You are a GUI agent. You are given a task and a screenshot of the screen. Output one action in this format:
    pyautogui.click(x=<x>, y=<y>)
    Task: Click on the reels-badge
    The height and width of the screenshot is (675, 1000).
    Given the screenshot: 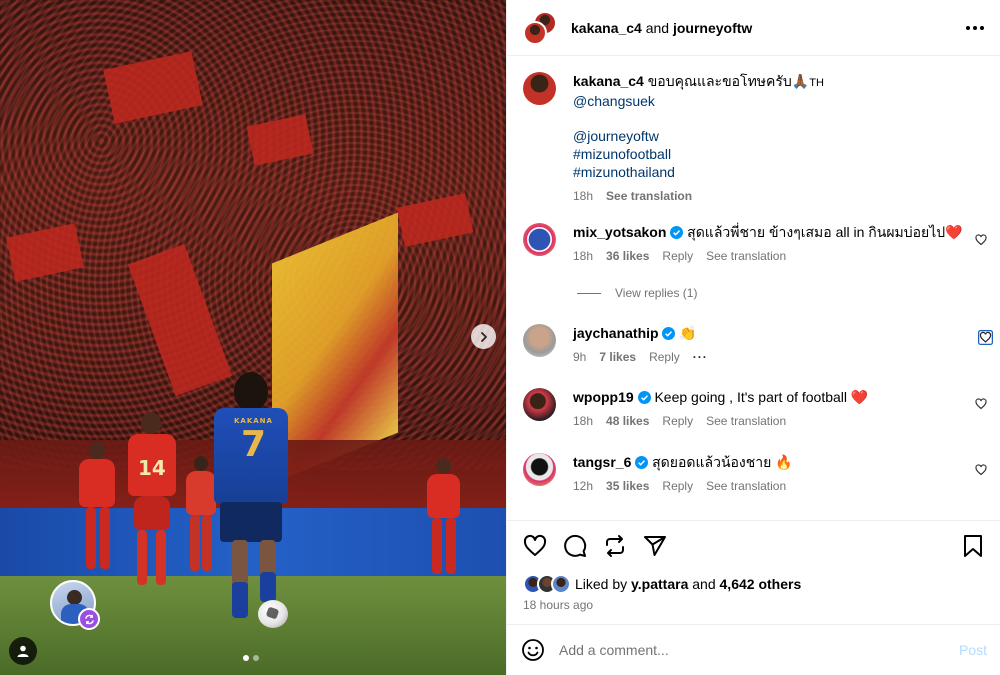 What is the action you would take?
    pyautogui.click(x=89, y=619)
    